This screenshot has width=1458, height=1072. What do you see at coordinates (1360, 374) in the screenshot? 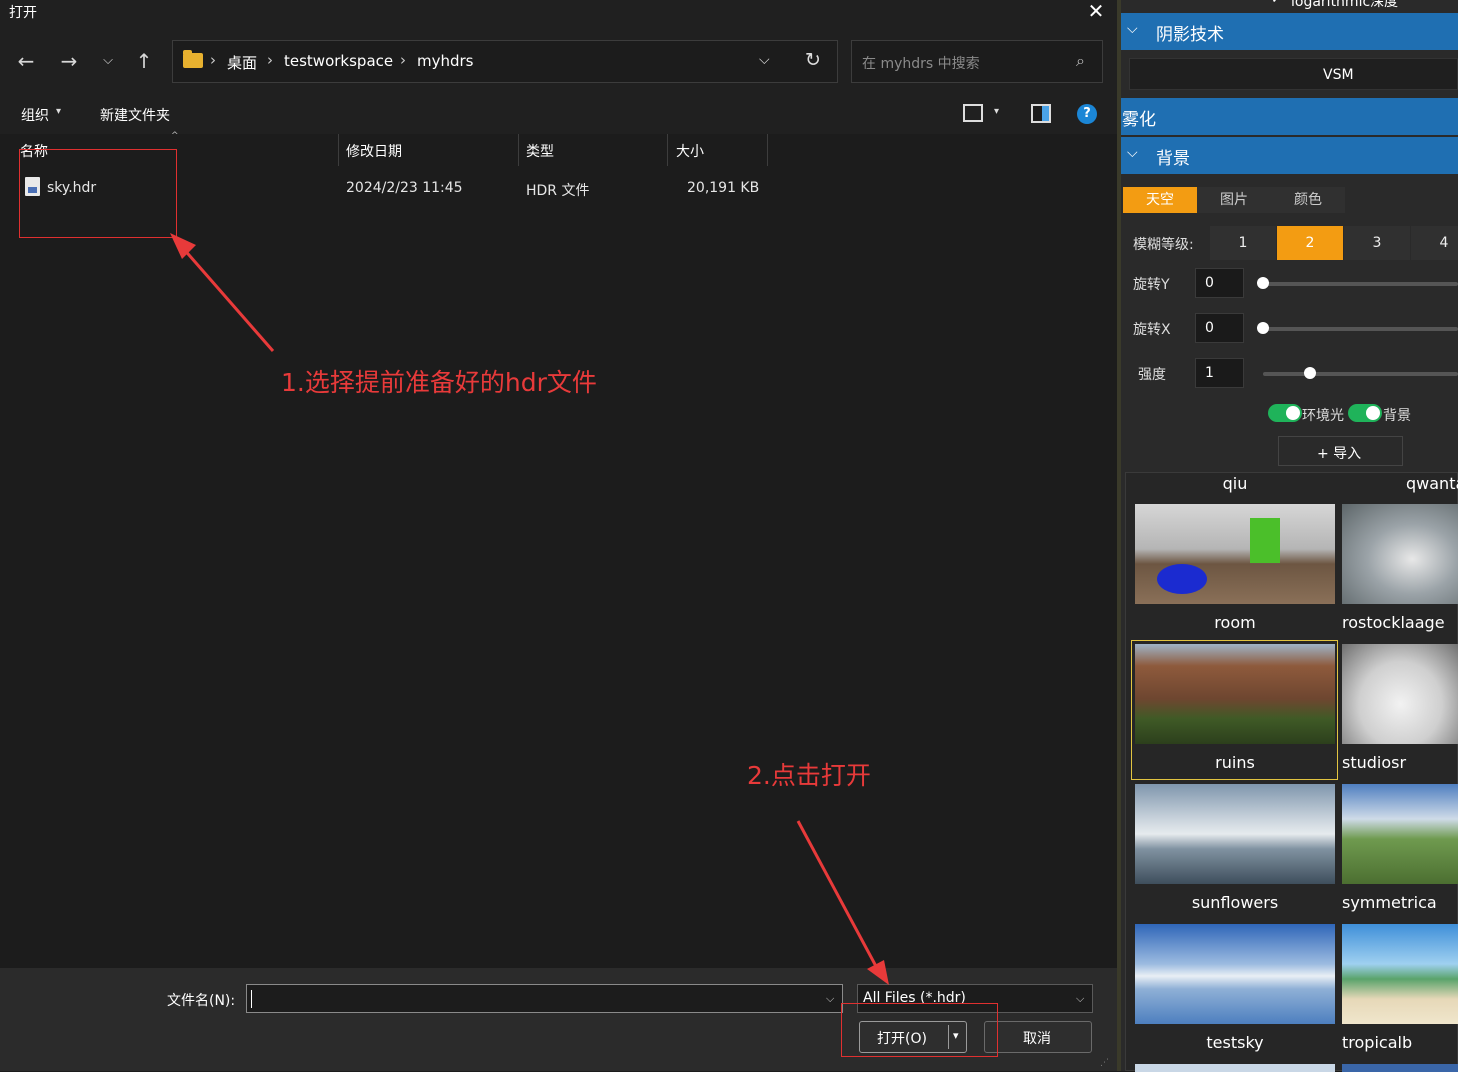
I see `intensity-slider` at bounding box center [1360, 374].